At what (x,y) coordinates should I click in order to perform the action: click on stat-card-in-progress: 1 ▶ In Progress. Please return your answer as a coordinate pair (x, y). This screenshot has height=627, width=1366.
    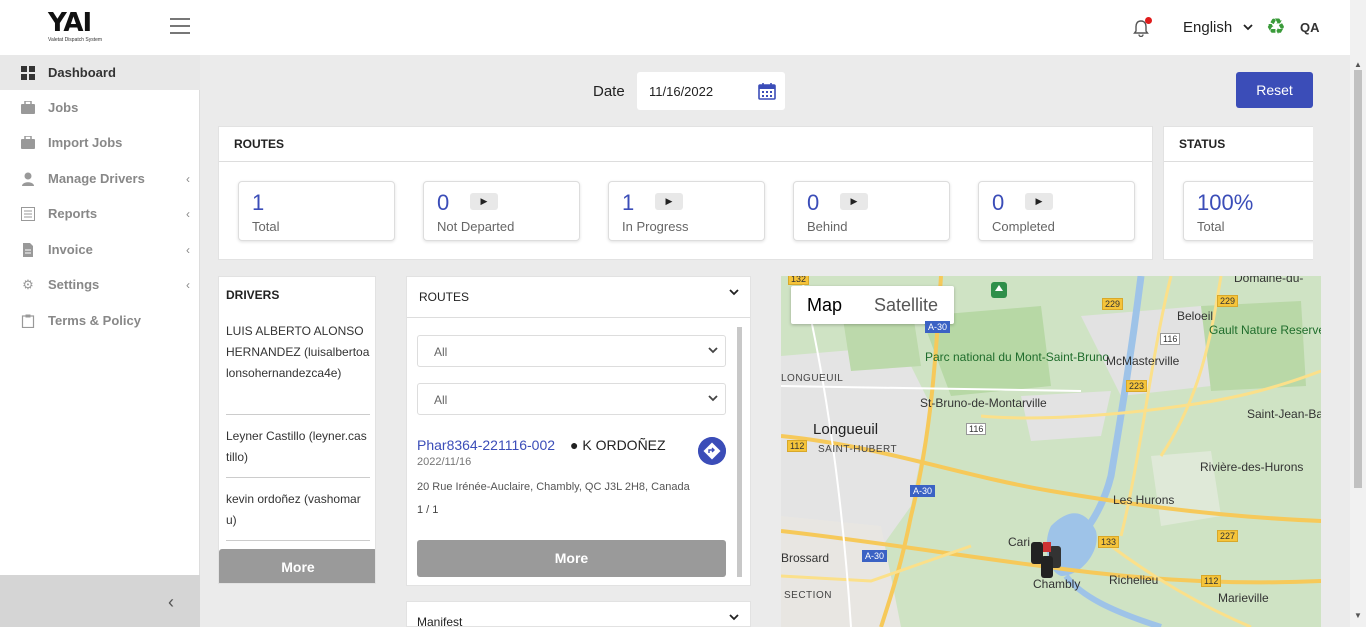
    Looking at the image, I should click on (686, 211).